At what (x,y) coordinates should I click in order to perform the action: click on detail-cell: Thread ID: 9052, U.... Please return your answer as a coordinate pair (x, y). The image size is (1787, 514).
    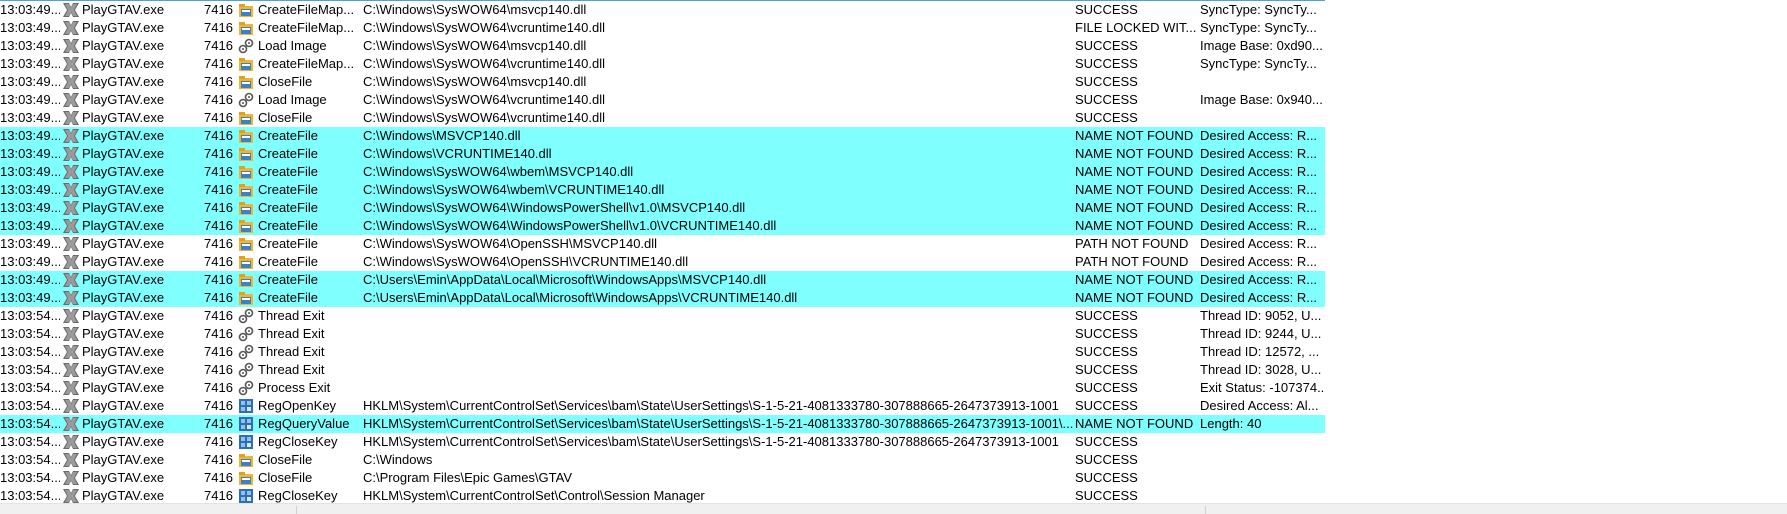
    Looking at the image, I should click on (1261, 315).